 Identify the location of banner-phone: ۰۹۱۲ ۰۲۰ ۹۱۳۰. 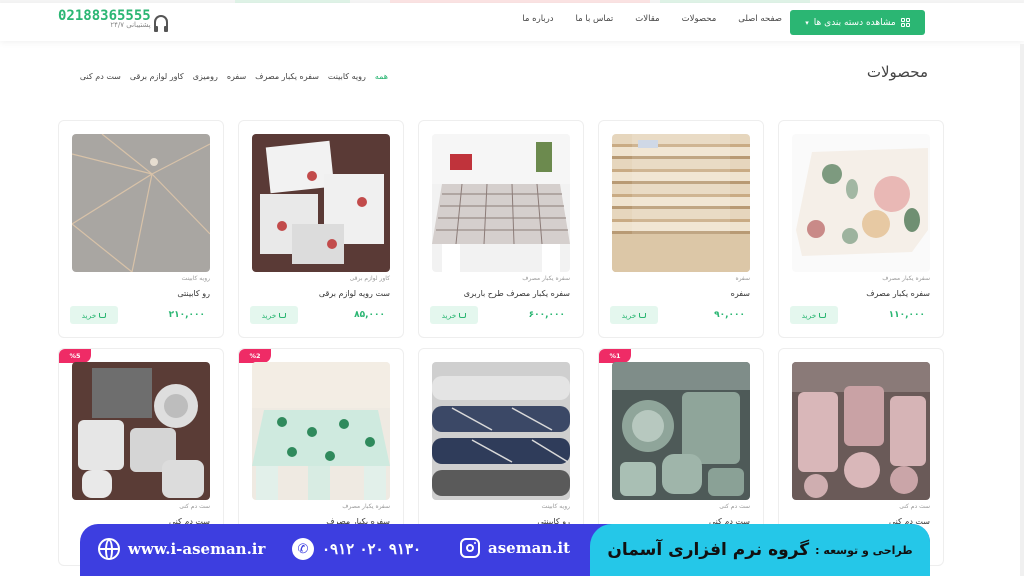
(372, 549).